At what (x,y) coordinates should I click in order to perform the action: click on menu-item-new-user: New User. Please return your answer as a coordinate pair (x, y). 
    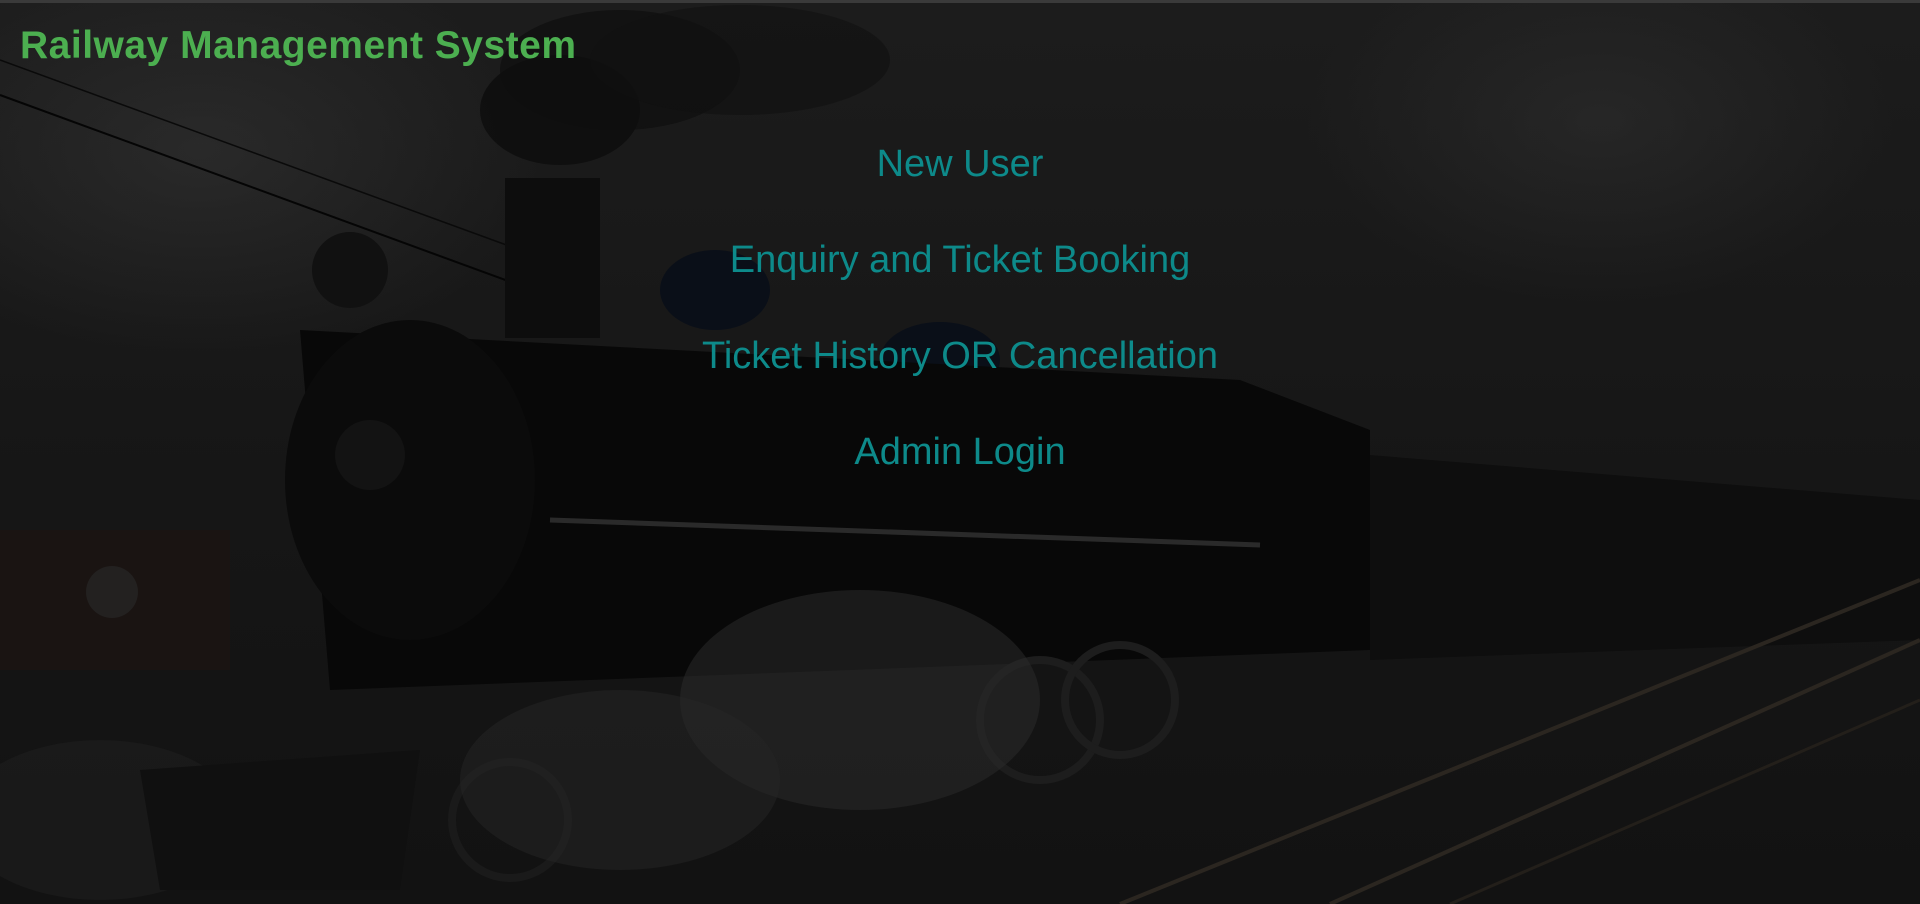
    Looking at the image, I should click on (960, 184).